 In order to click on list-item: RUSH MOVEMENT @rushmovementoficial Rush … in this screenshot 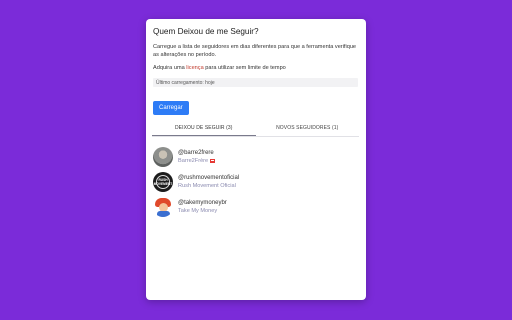, I will do `click(255, 182)`.